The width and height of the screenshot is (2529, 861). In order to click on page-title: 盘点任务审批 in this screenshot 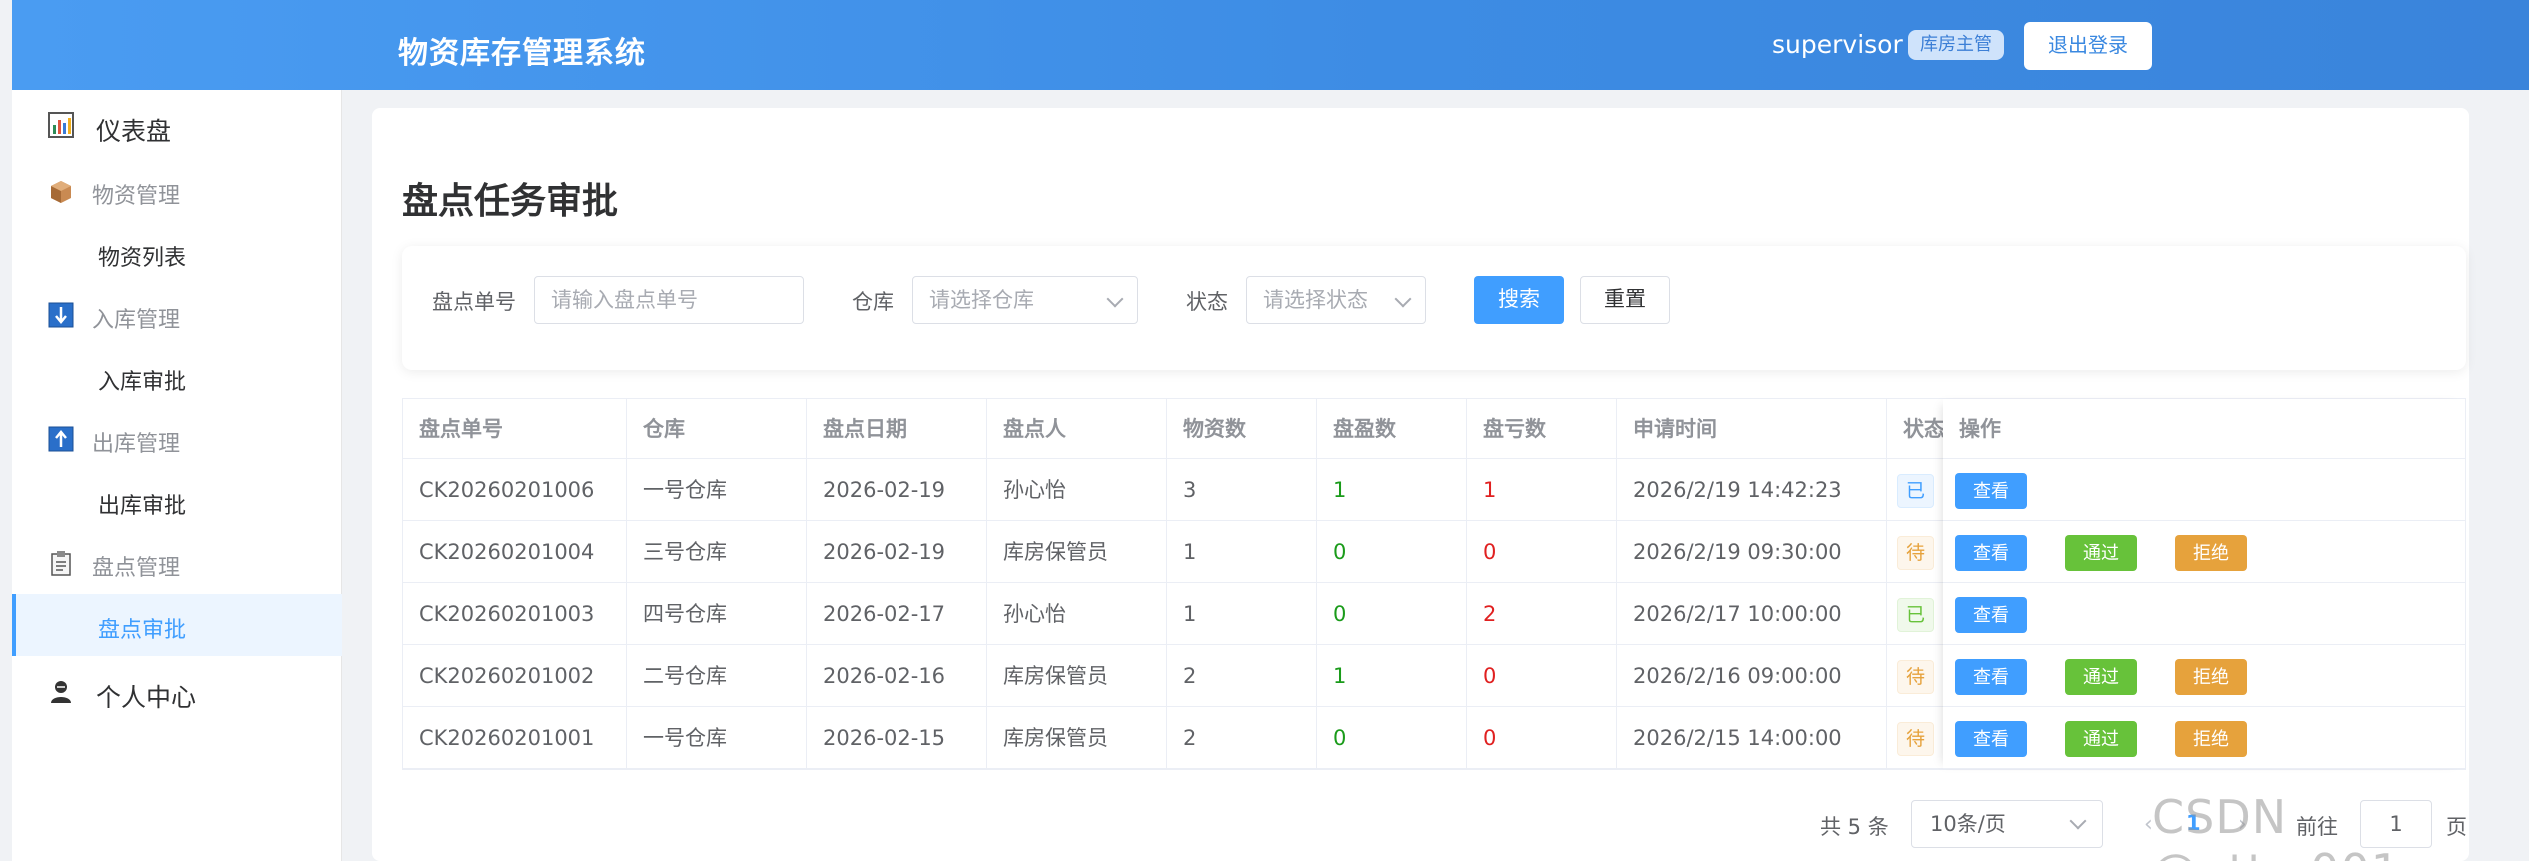, I will do `click(510, 201)`.